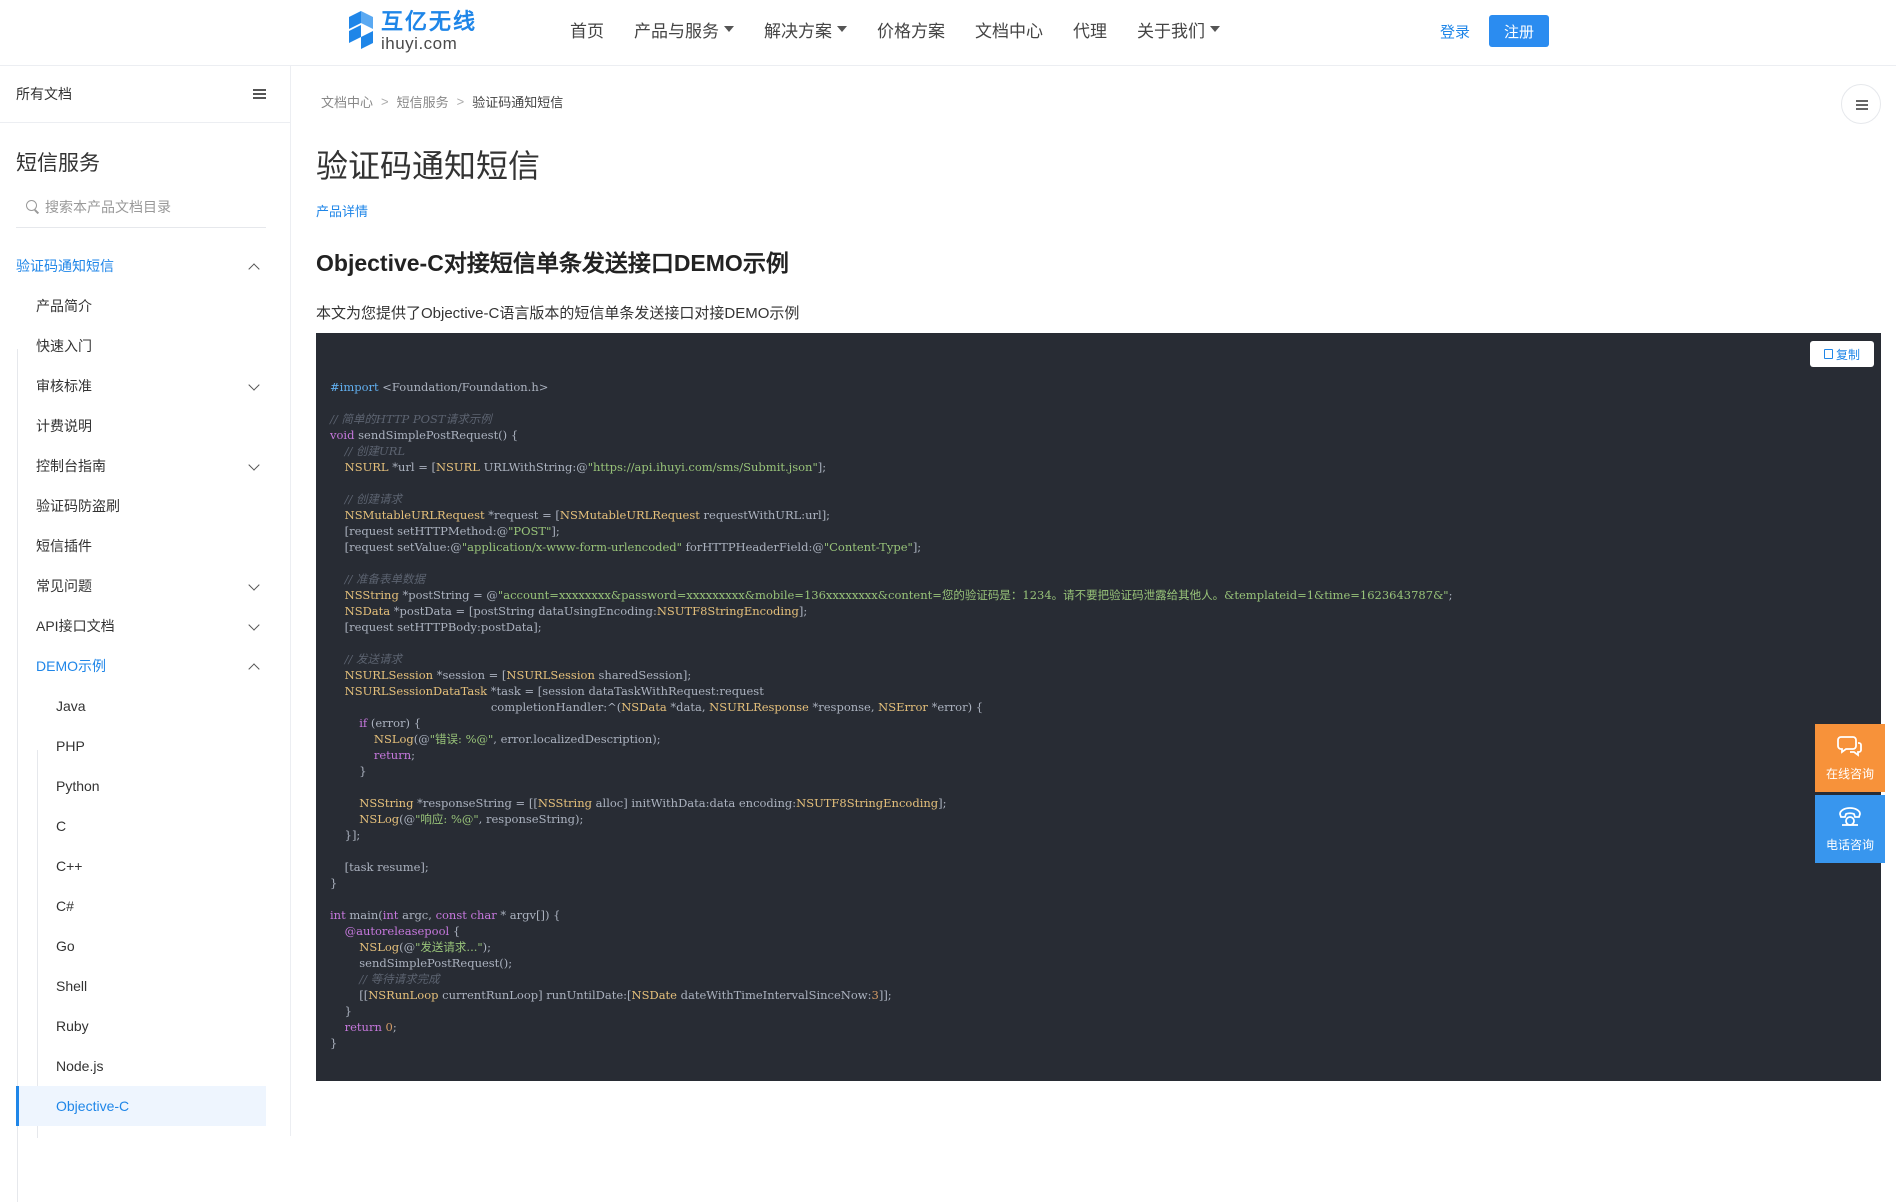 Image resolution: width=1896 pixels, height=1202 pixels. I want to click on nav-item: 价格方案, so click(911, 29).